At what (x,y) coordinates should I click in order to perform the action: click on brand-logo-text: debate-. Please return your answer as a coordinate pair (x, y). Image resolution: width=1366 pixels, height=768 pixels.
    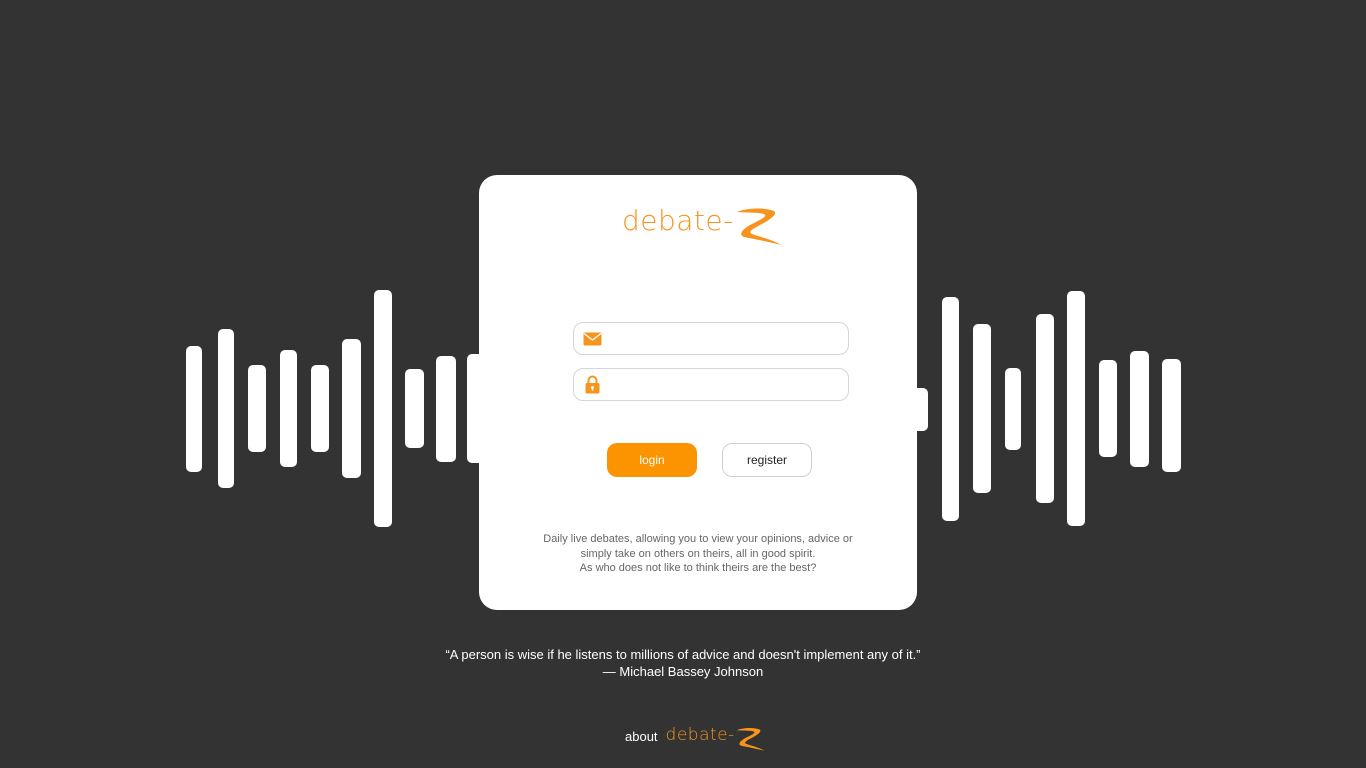
    Looking at the image, I should click on (678, 220).